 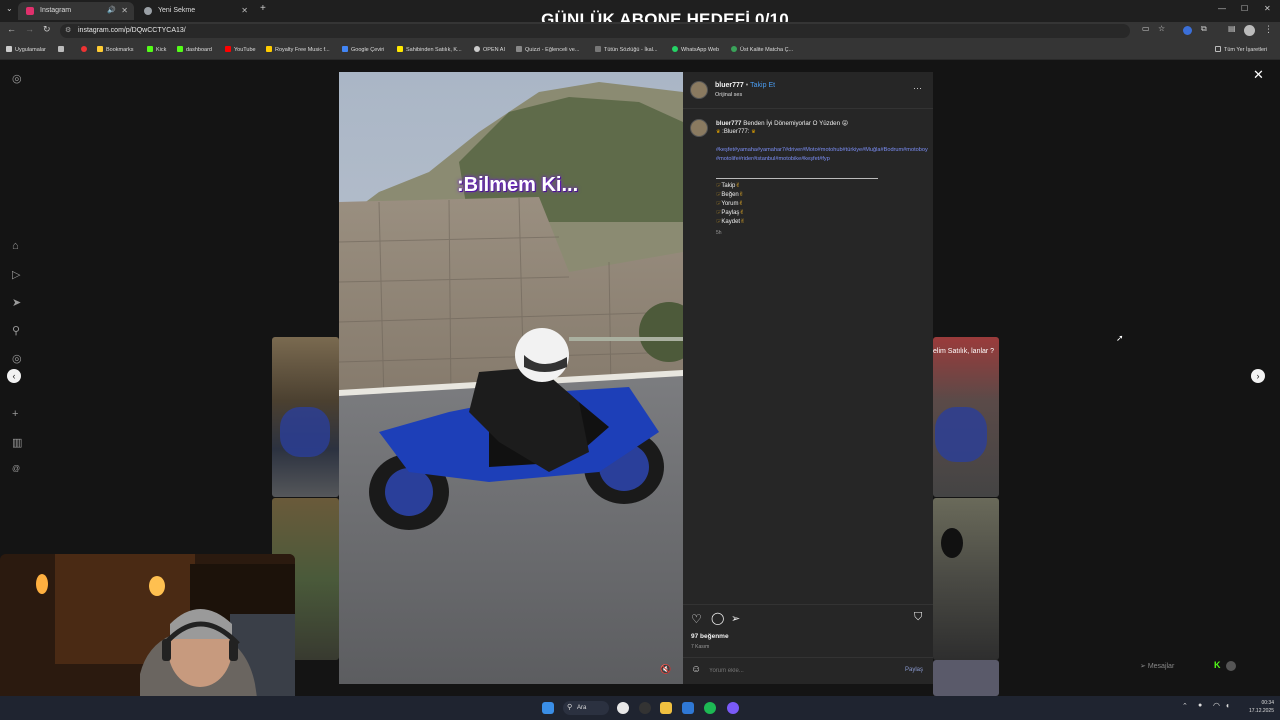 What do you see at coordinates (799, 671) in the screenshot?
I see `comment-input` at bounding box center [799, 671].